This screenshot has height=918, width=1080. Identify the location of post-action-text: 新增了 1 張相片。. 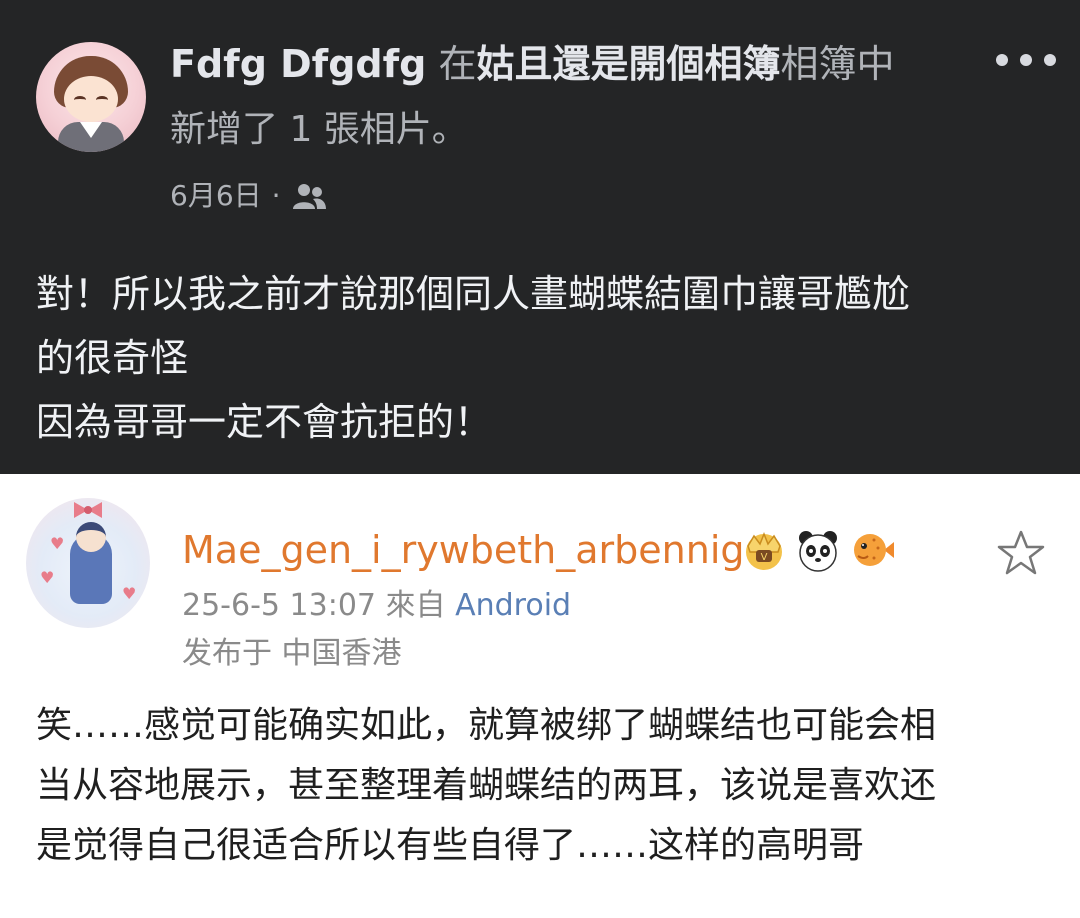
(319, 129).